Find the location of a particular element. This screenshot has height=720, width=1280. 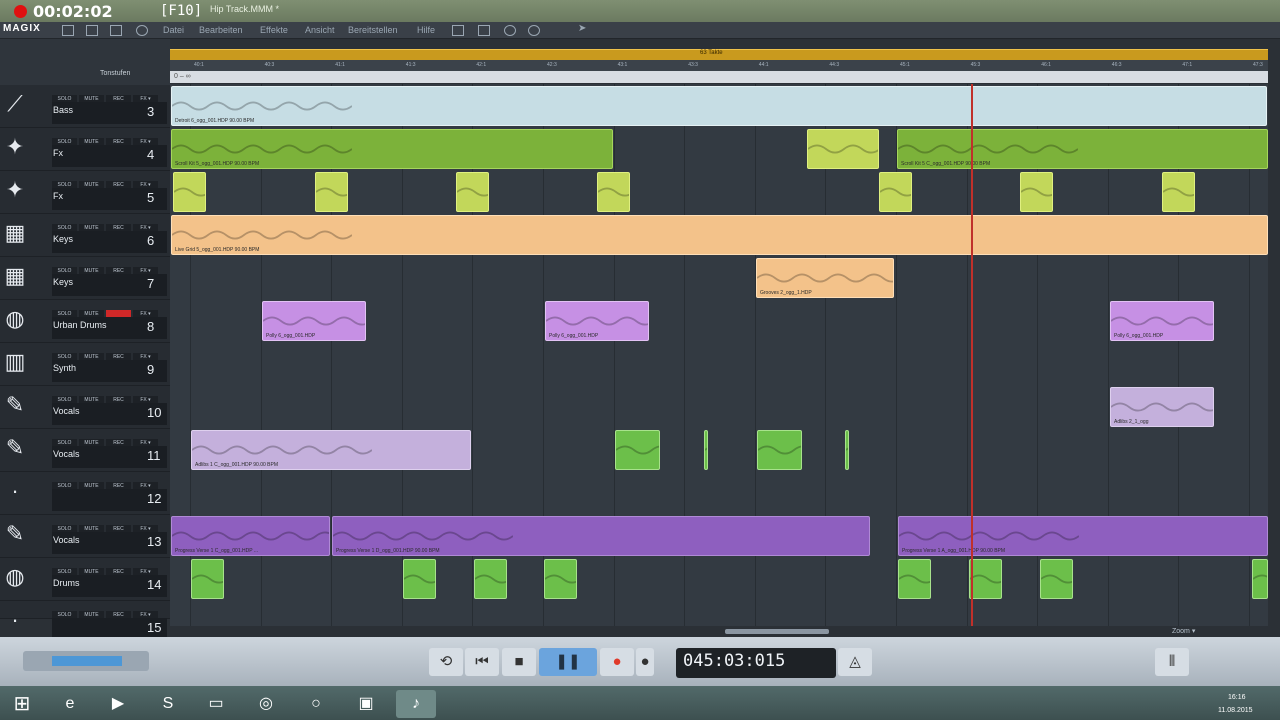

windows-start-icon: ⊞ is located at coordinates (22, 704).